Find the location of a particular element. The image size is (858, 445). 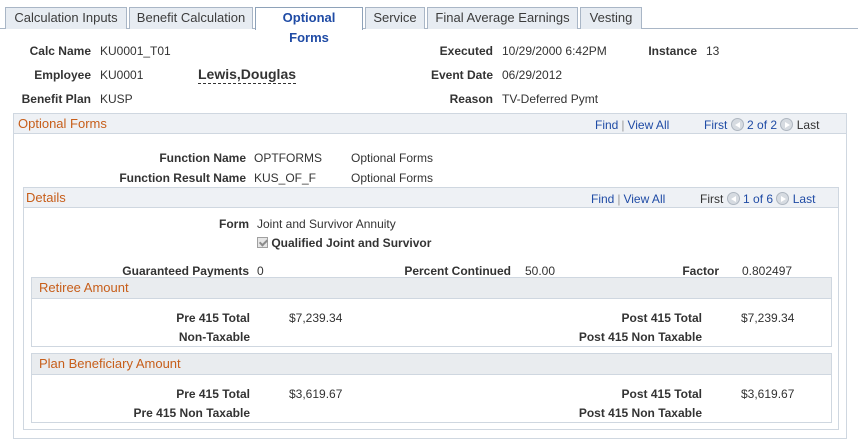

qualified-checkbox-row: Qualified Joint and Survivor is located at coordinates (344, 243).